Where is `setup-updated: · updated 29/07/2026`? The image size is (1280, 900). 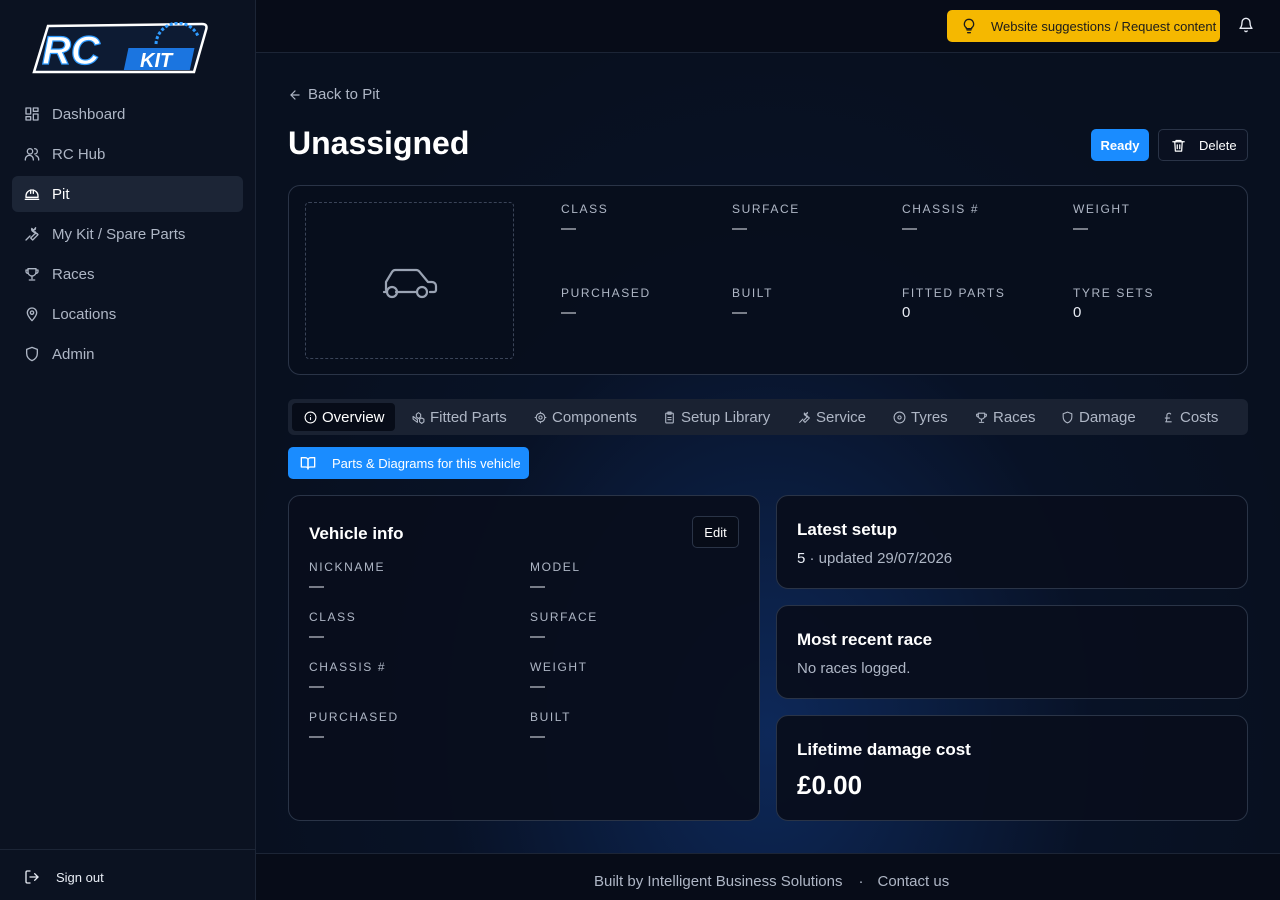 setup-updated: · updated 29/07/2026 is located at coordinates (879, 558).